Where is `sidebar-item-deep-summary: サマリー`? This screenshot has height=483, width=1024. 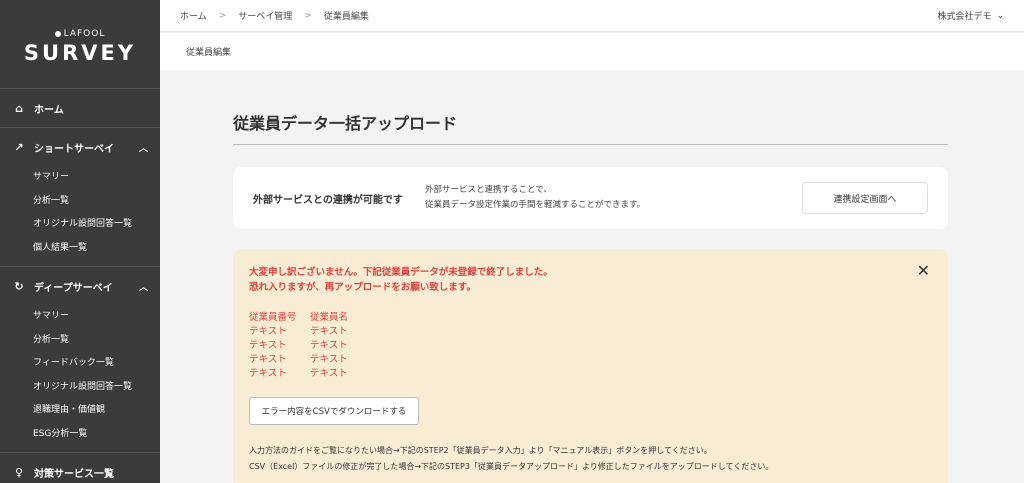
sidebar-item-deep-summary: サマリー is located at coordinates (80, 317).